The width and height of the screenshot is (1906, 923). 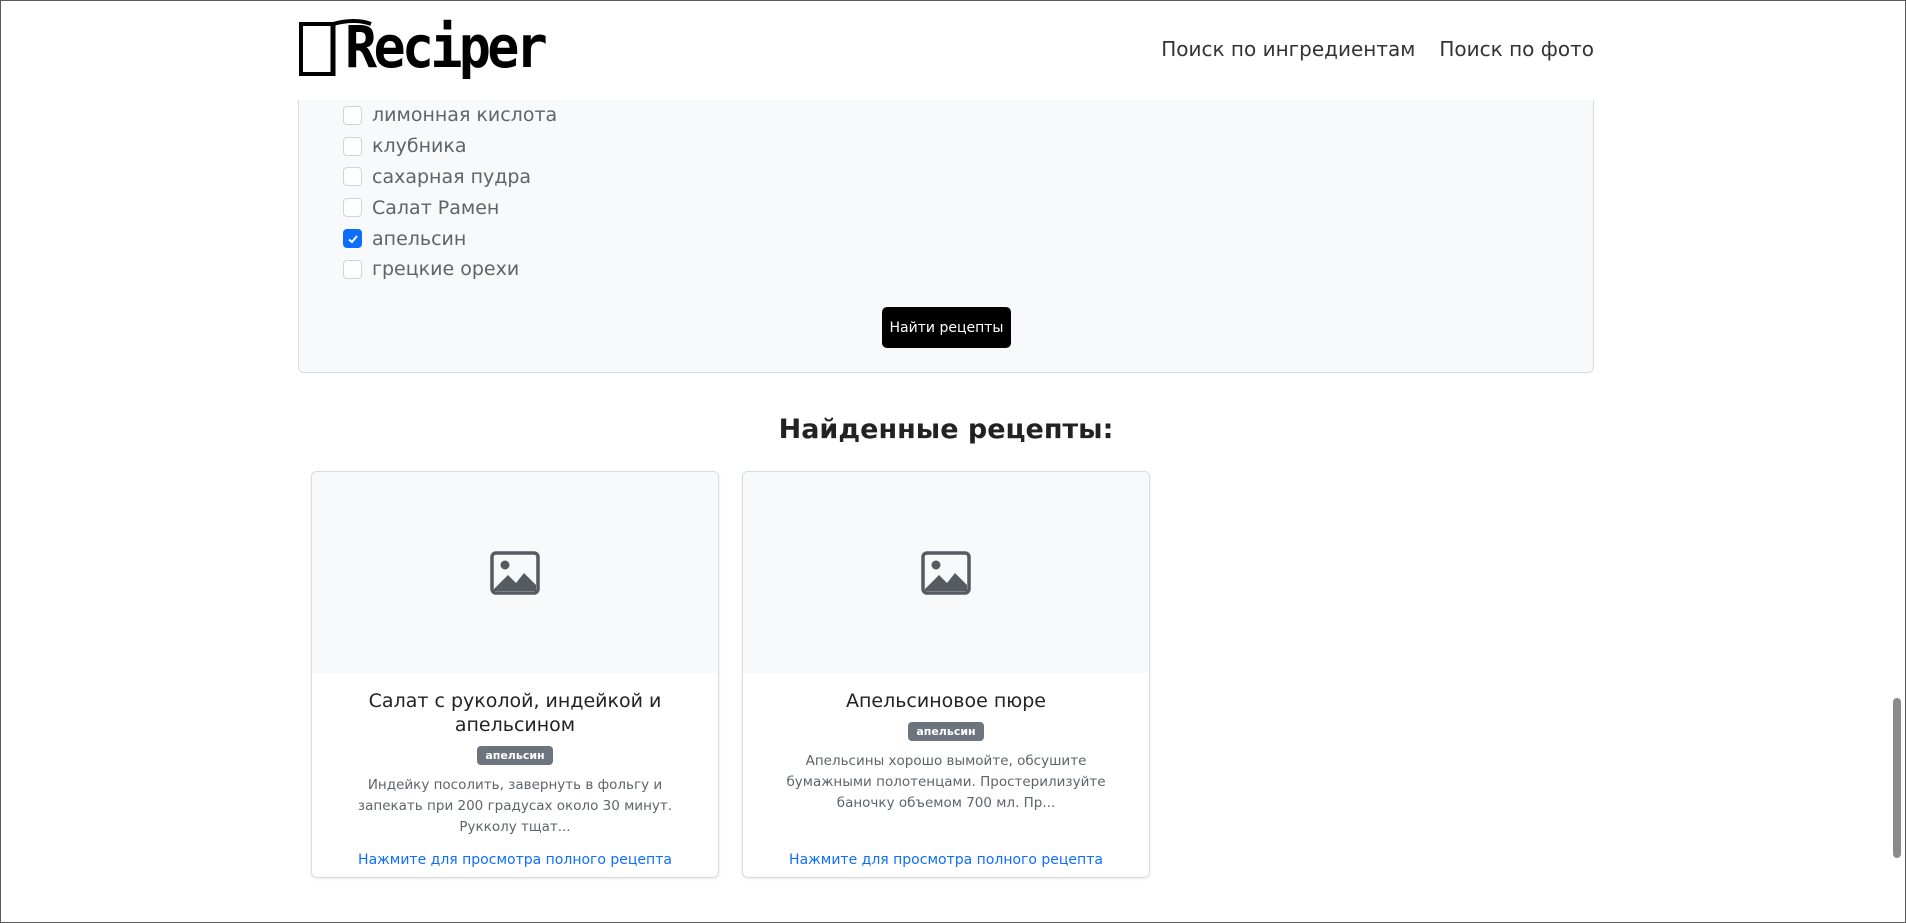 What do you see at coordinates (436, 207) in the screenshot?
I see `ingredient-label: Салат Рамен` at bounding box center [436, 207].